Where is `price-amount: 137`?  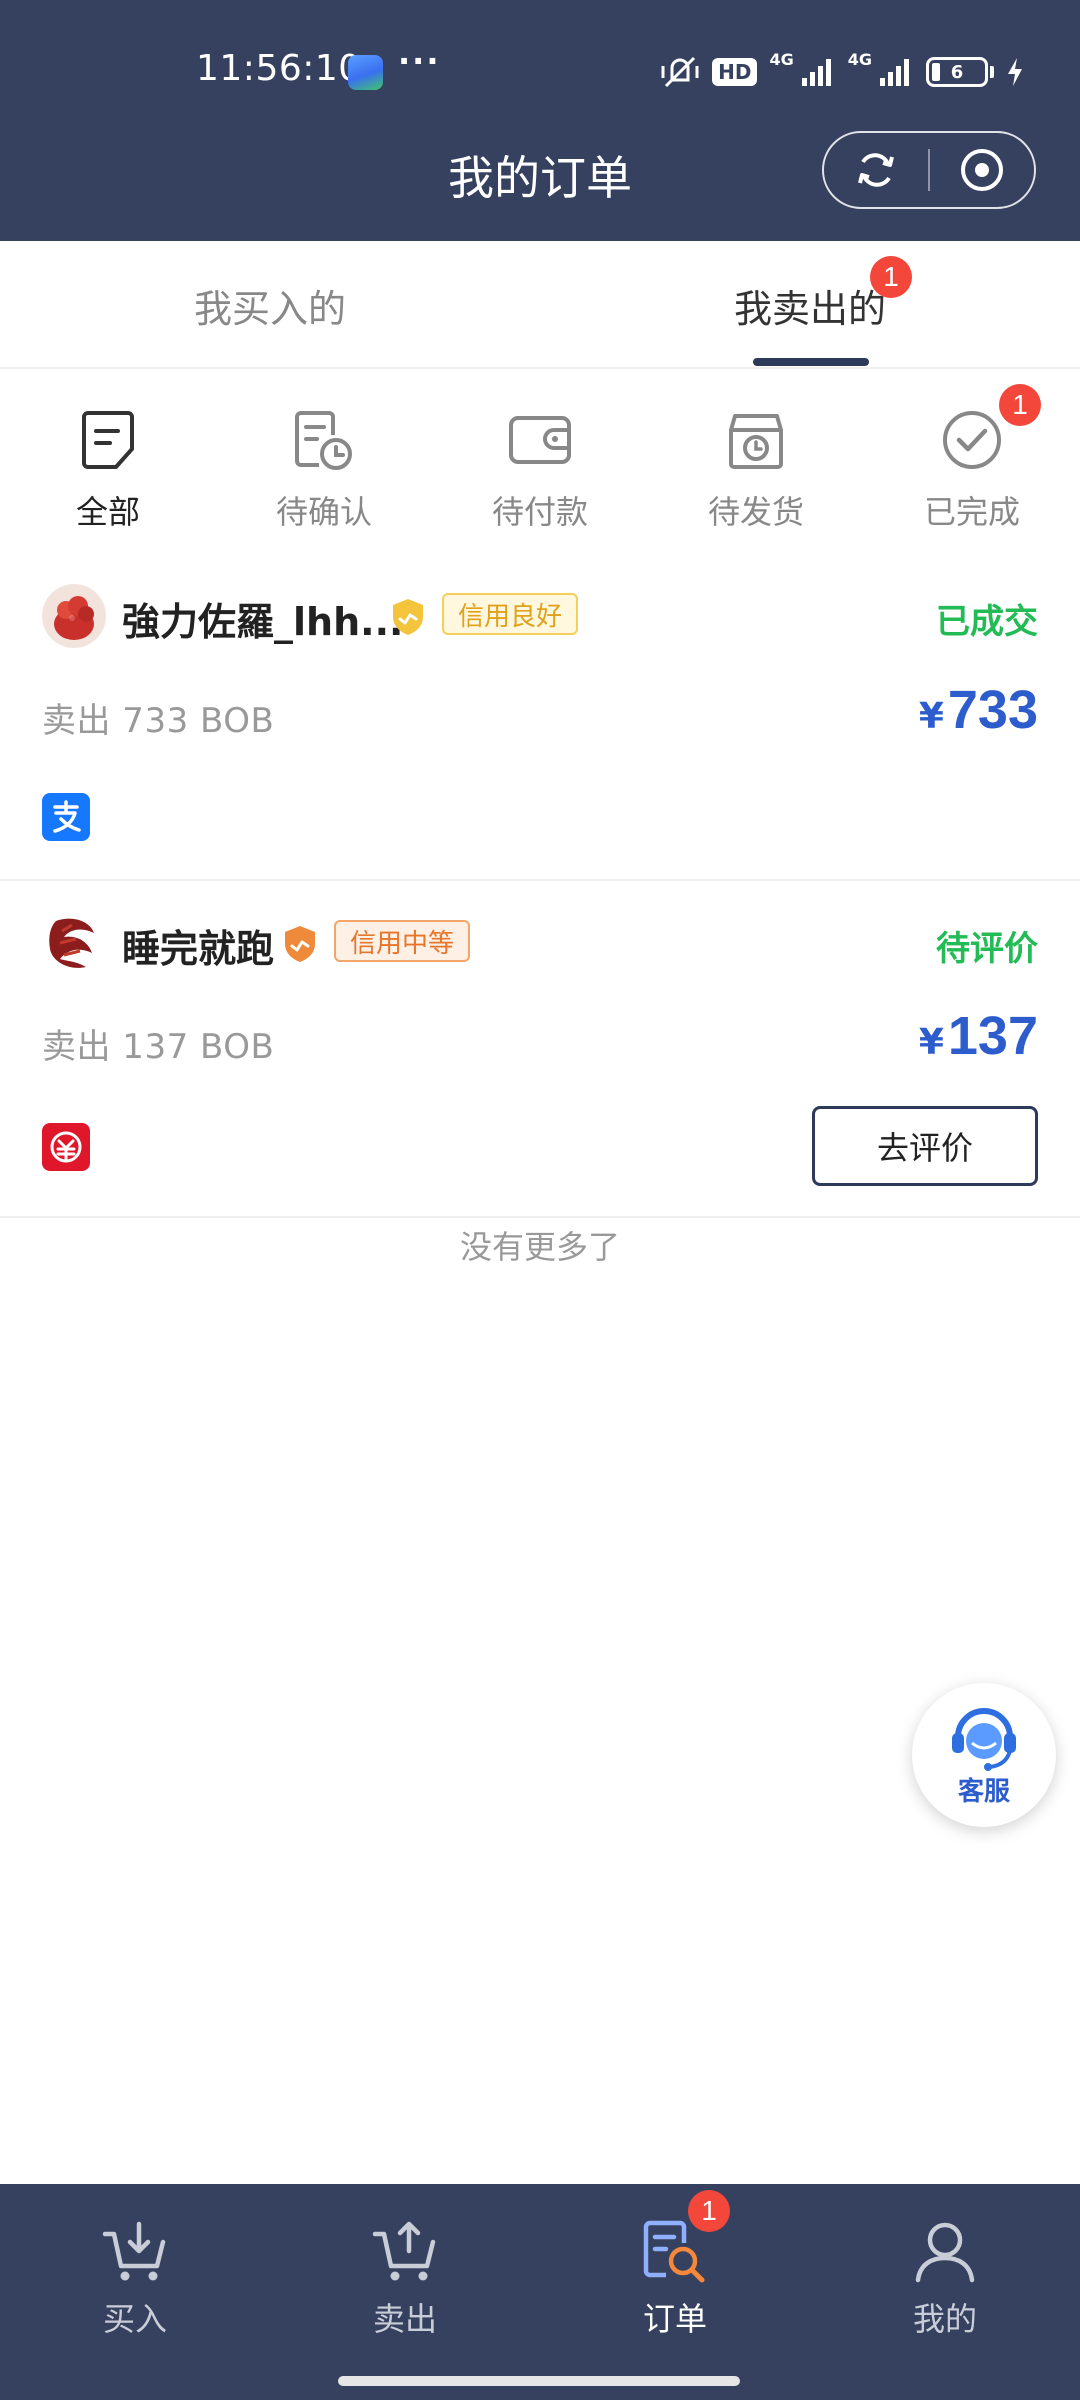 price-amount: 137 is located at coordinates (992, 1036).